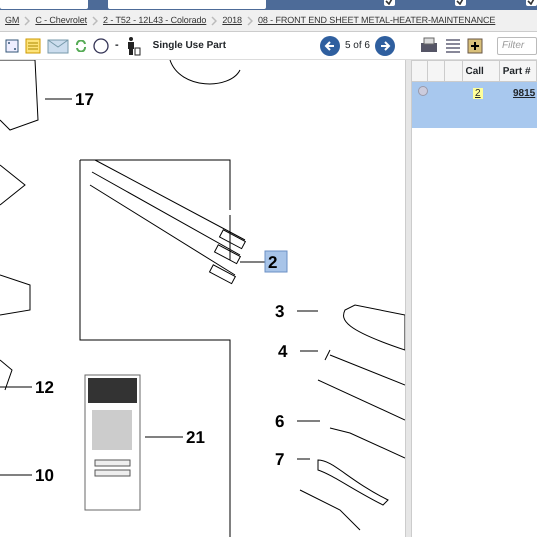 The height and width of the screenshot is (537, 537). What do you see at coordinates (377, 21) in the screenshot?
I see `breadcrumb-link: 08 - FRONT END SHEET METAL-HEATER-MAINTENANCE` at bounding box center [377, 21].